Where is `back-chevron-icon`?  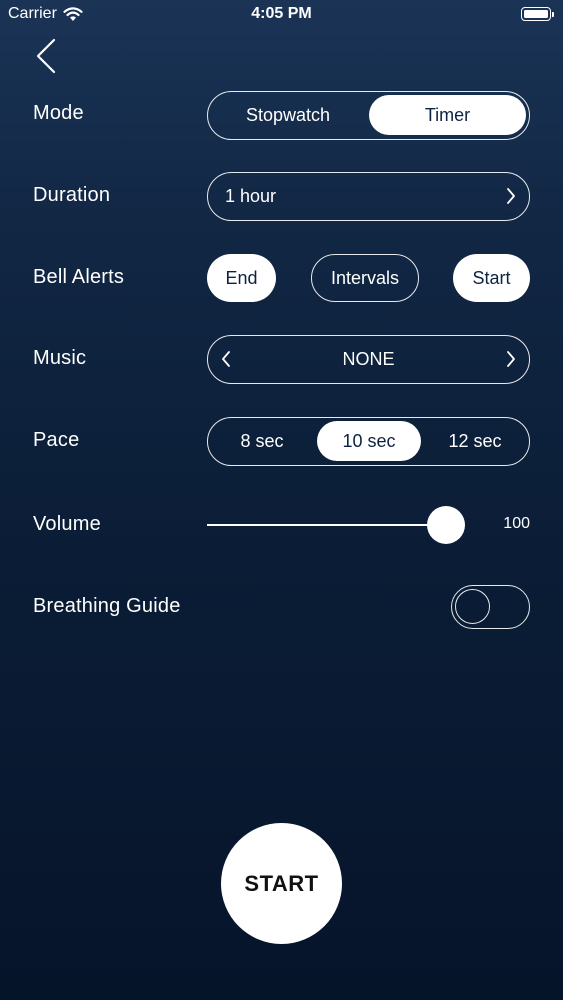 back-chevron-icon is located at coordinates (45, 56).